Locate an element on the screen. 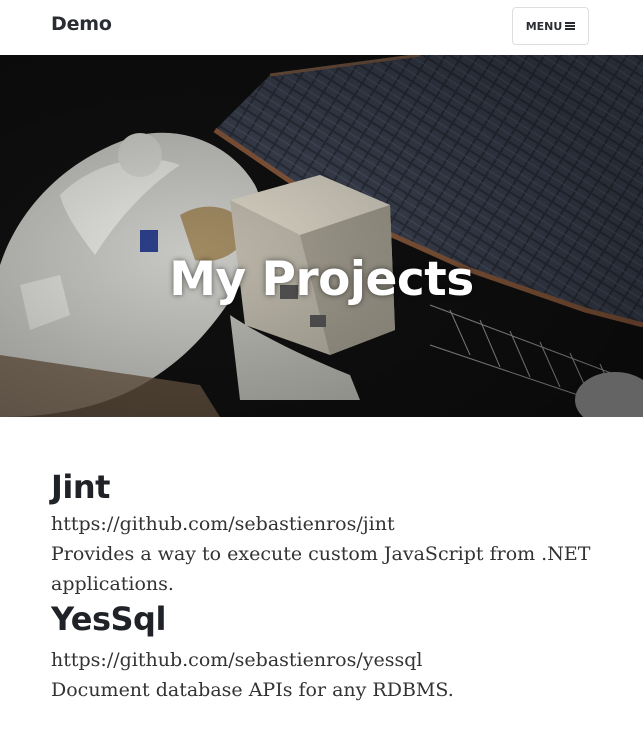 This screenshot has height=737, width=643. project-title: Jint is located at coordinates (80, 487).